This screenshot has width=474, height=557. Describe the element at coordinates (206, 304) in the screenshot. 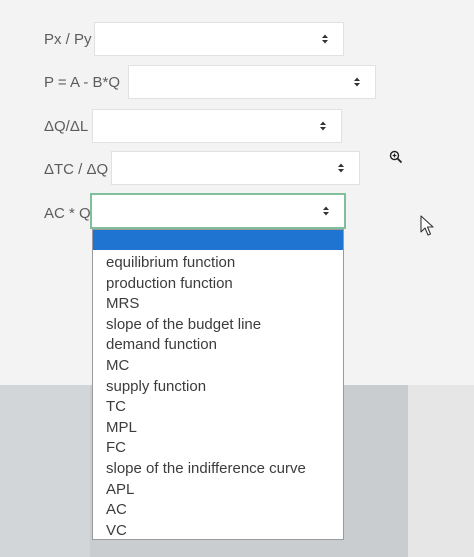

I see `dropdown-option: MRS` at that location.